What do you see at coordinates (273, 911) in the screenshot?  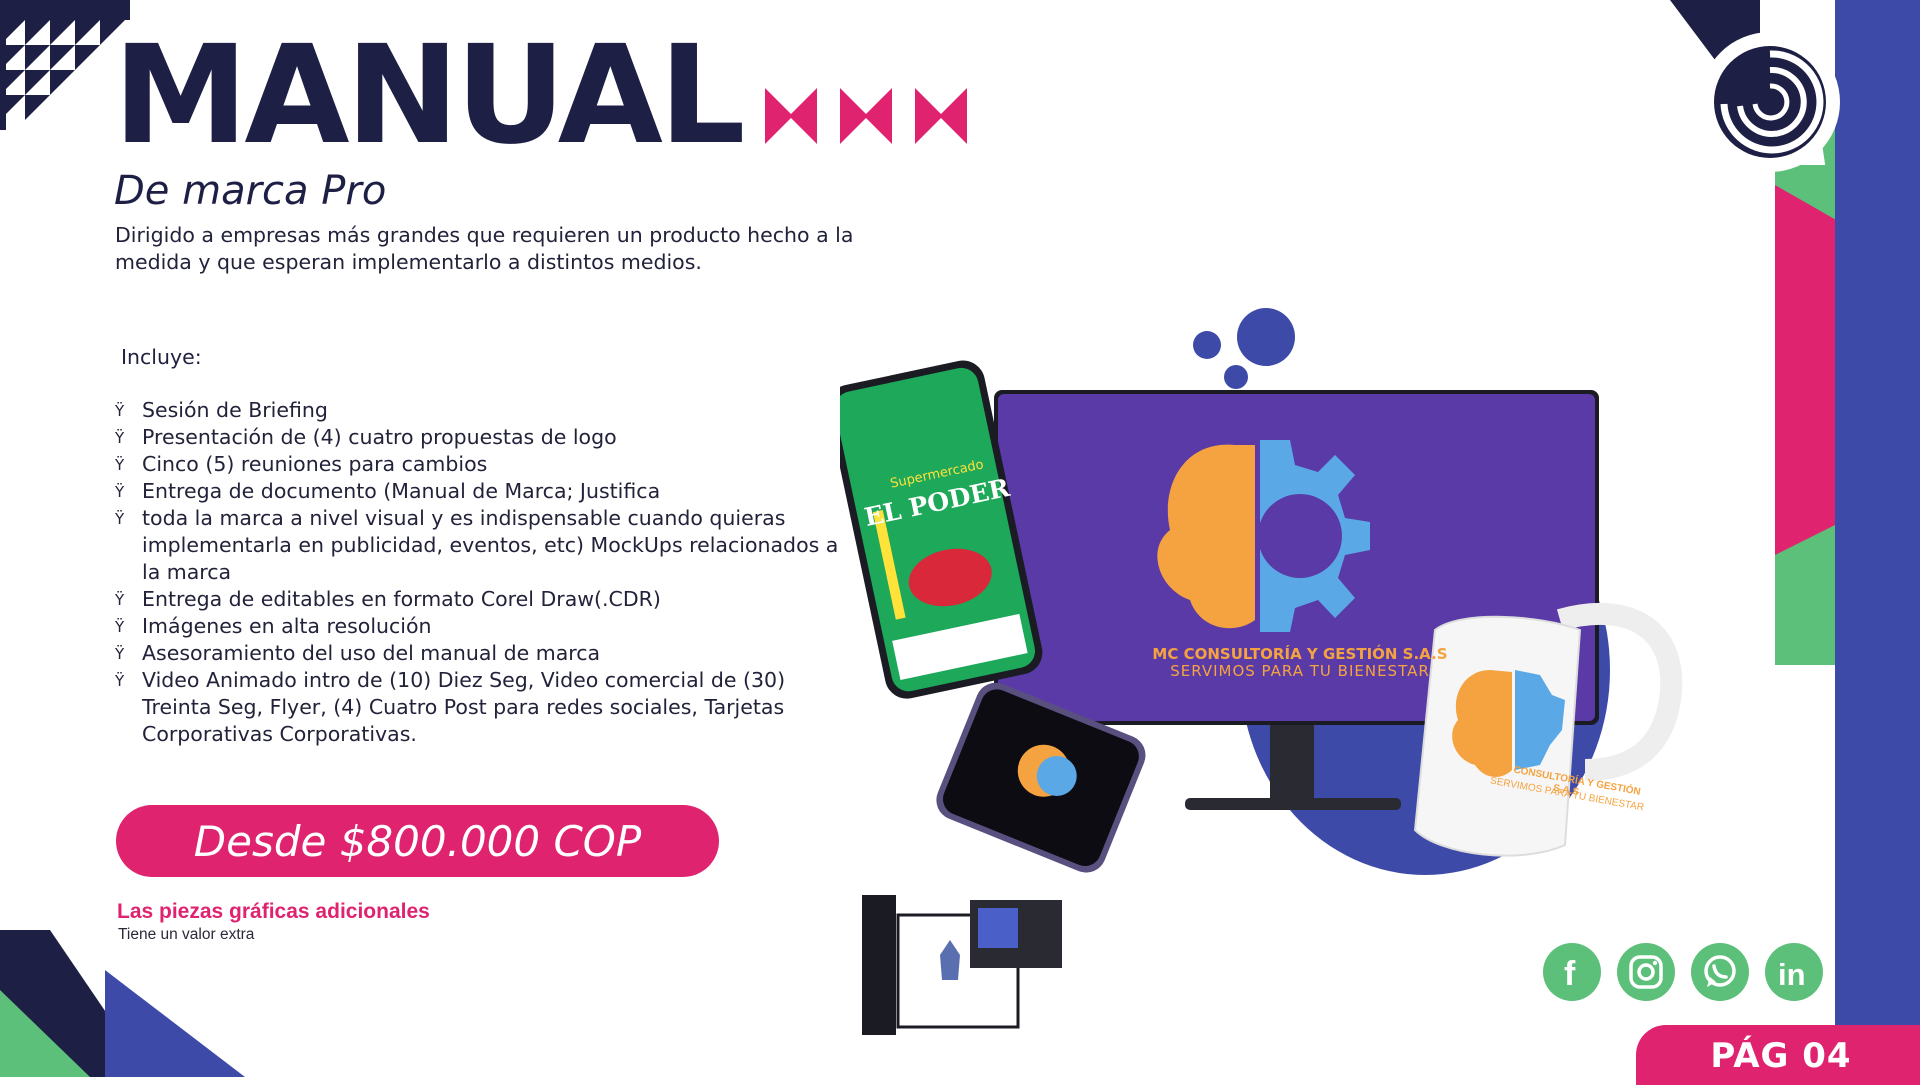 I see `note-title: Las piezas gráficas adicionales` at bounding box center [273, 911].